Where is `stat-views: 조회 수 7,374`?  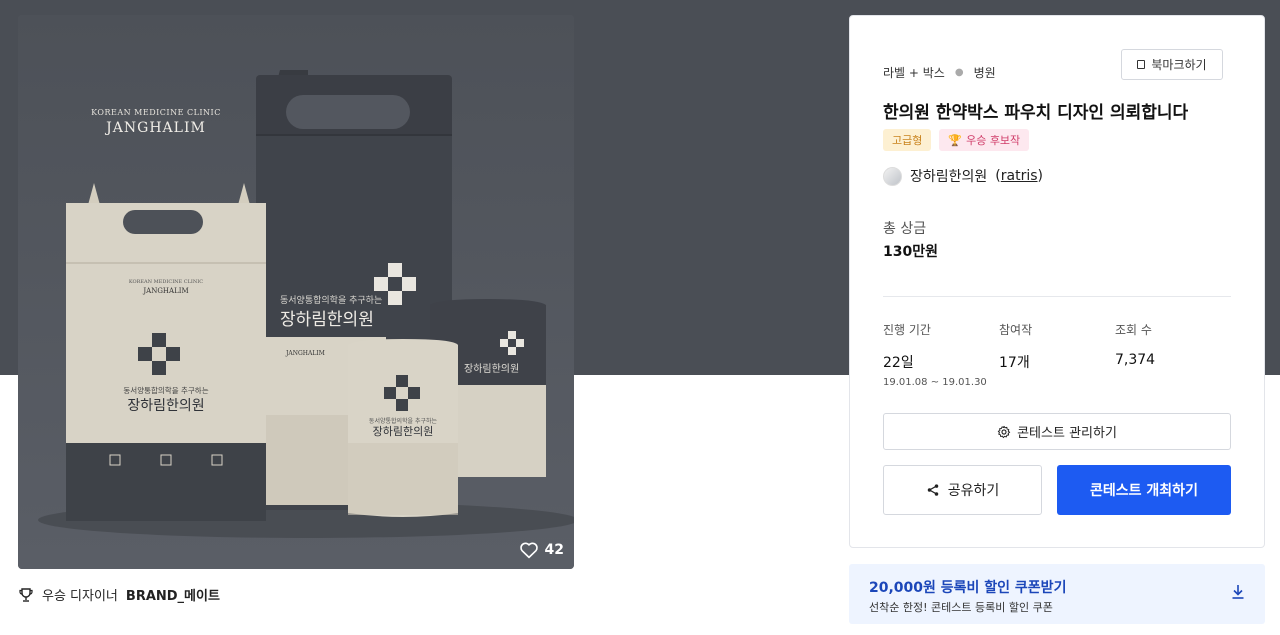
stat-views: 조회 수 7,374 is located at coordinates (1135, 344).